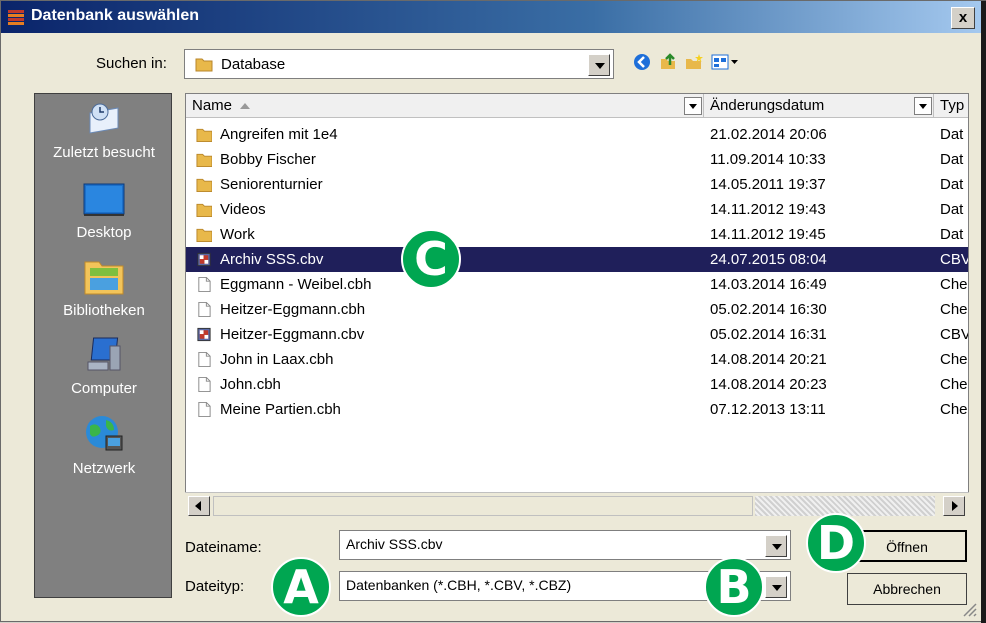 The width and height of the screenshot is (986, 623). What do you see at coordinates (445, 106) in the screenshot?
I see `column-header-name: Name` at bounding box center [445, 106].